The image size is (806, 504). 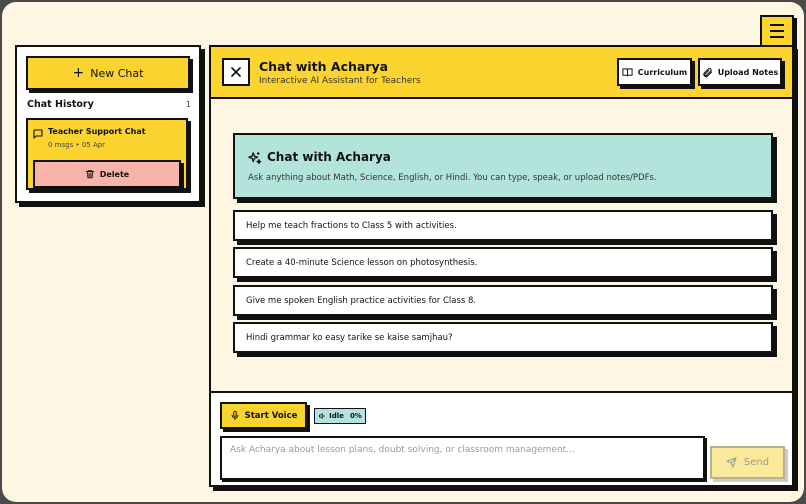 I want to click on voice-status-label: Idle, so click(x=336, y=416).